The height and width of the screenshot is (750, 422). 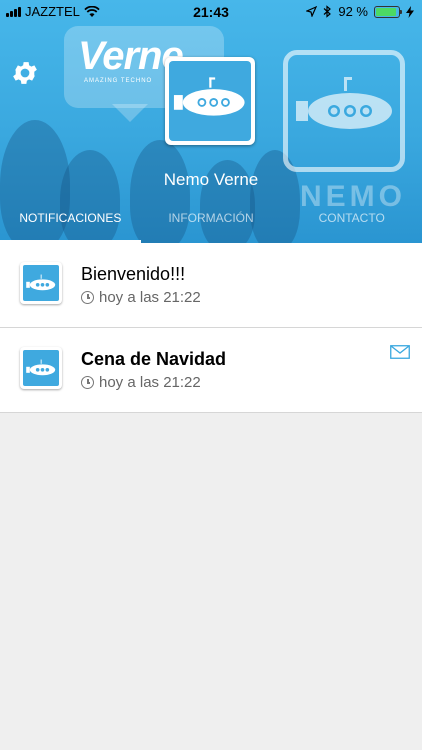 I want to click on notification-title: Bienvenido!!!, so click(x=133, y=274).